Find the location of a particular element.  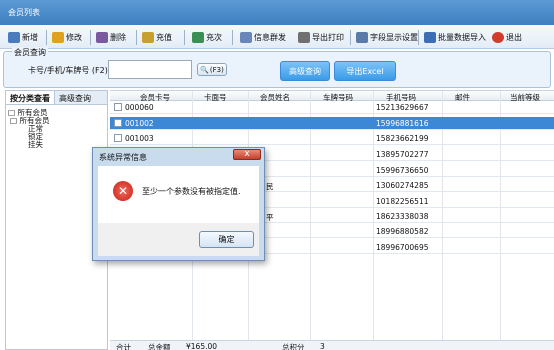

exit-icon is located at coordinates (498, 37).